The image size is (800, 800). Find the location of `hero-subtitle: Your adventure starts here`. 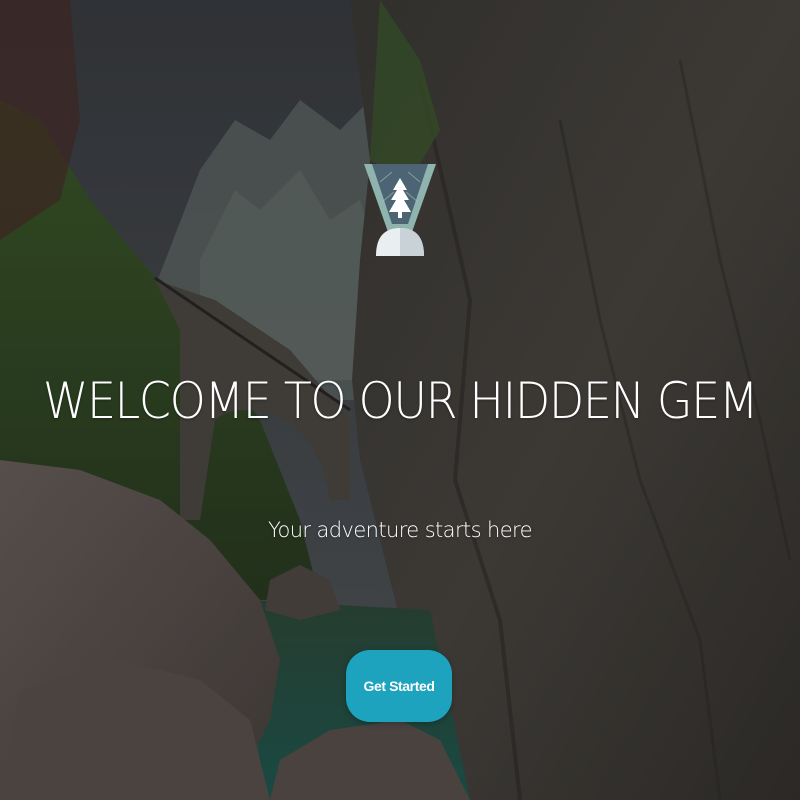

hero-subtitle: Your adventure starts here is located at coordinates (400, 530).